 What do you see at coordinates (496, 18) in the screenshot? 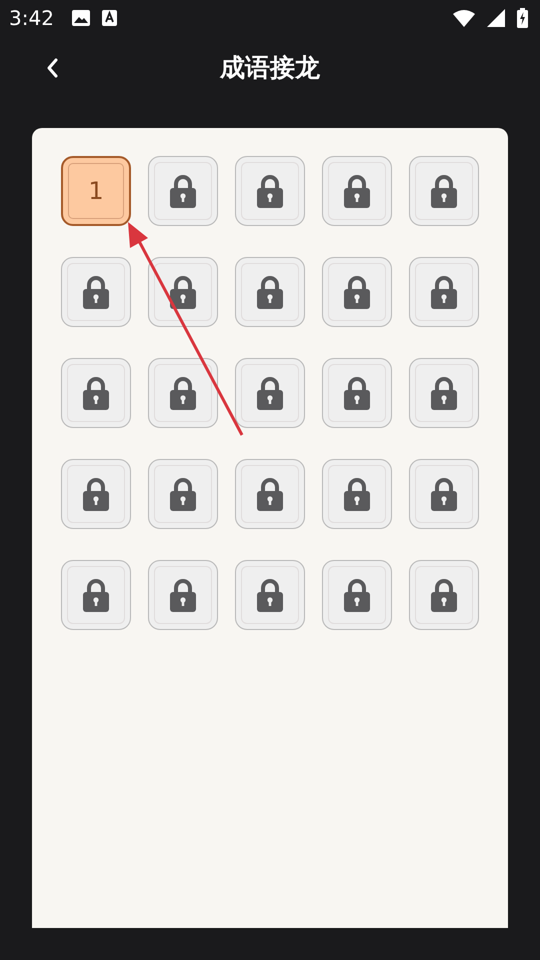
I see `signal-icon` at bounding box center [496, 18].